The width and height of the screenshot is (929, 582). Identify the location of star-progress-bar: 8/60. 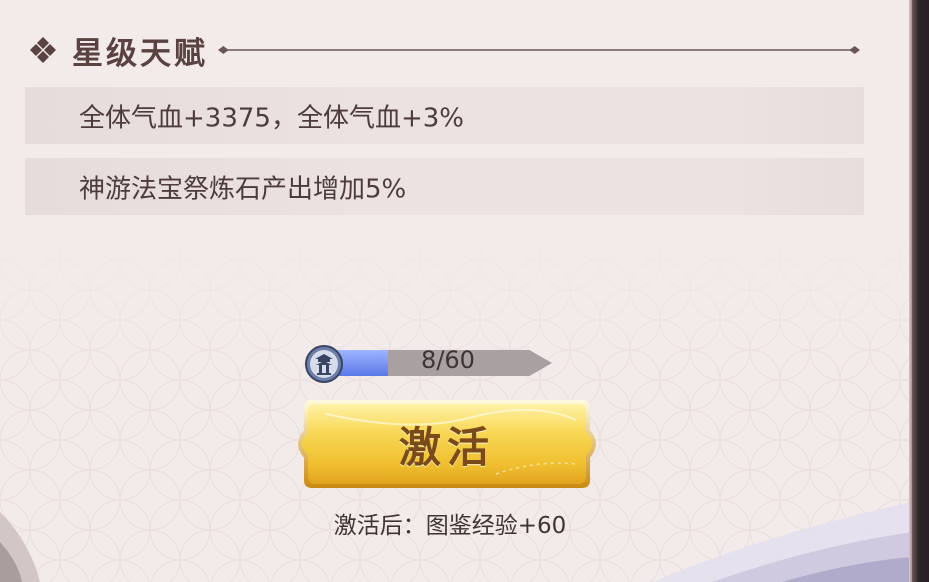
(440, 363).